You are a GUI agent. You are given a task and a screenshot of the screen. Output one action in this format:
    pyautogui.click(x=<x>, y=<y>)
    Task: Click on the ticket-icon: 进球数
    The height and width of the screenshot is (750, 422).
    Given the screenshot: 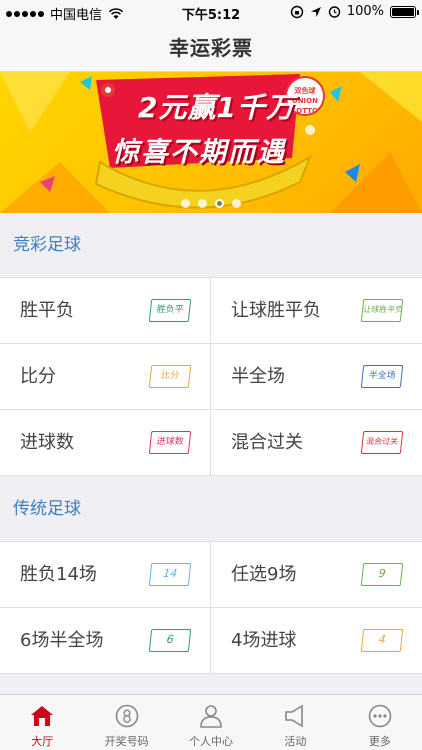 What is the action you would take?
    pyautogui.click(x=170, y=442)
    